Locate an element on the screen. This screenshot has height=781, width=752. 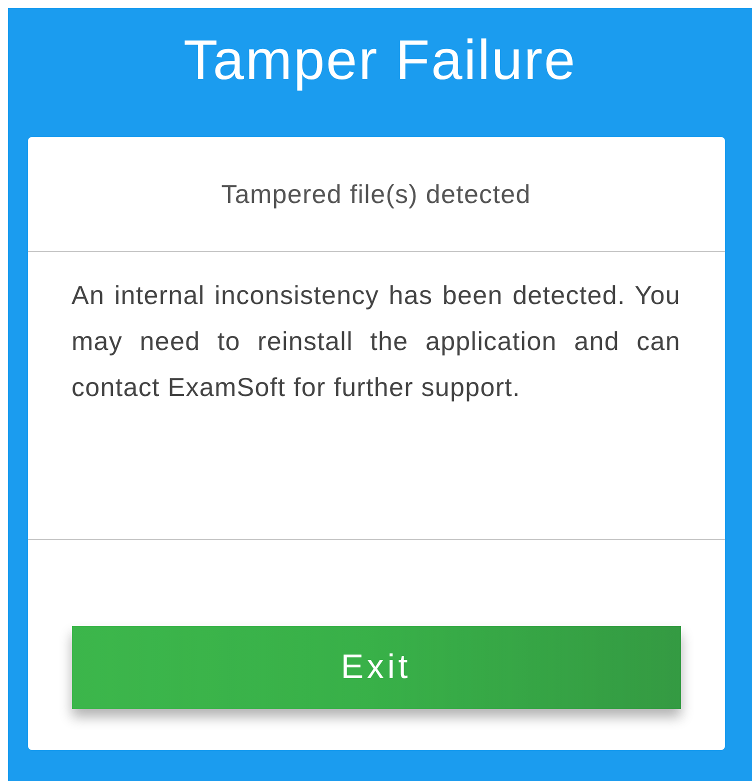
page-title: Tamper Failure is located at coordinates (380, 62).